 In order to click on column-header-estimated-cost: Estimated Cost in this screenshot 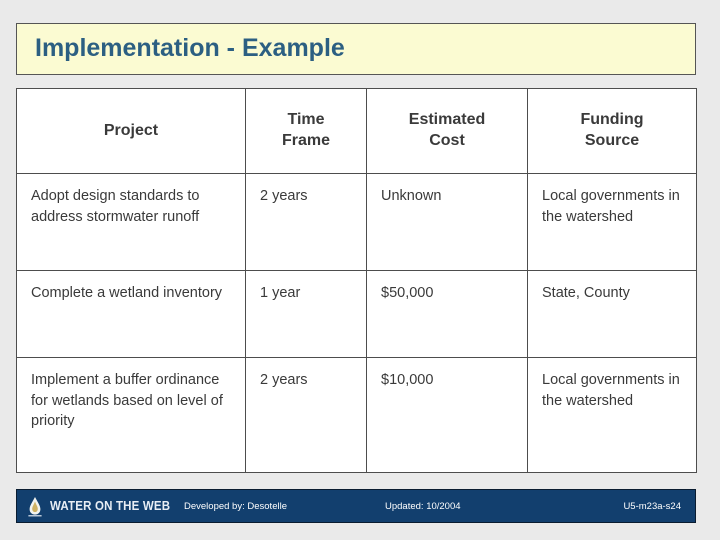, I will do `click(447, 131)`.